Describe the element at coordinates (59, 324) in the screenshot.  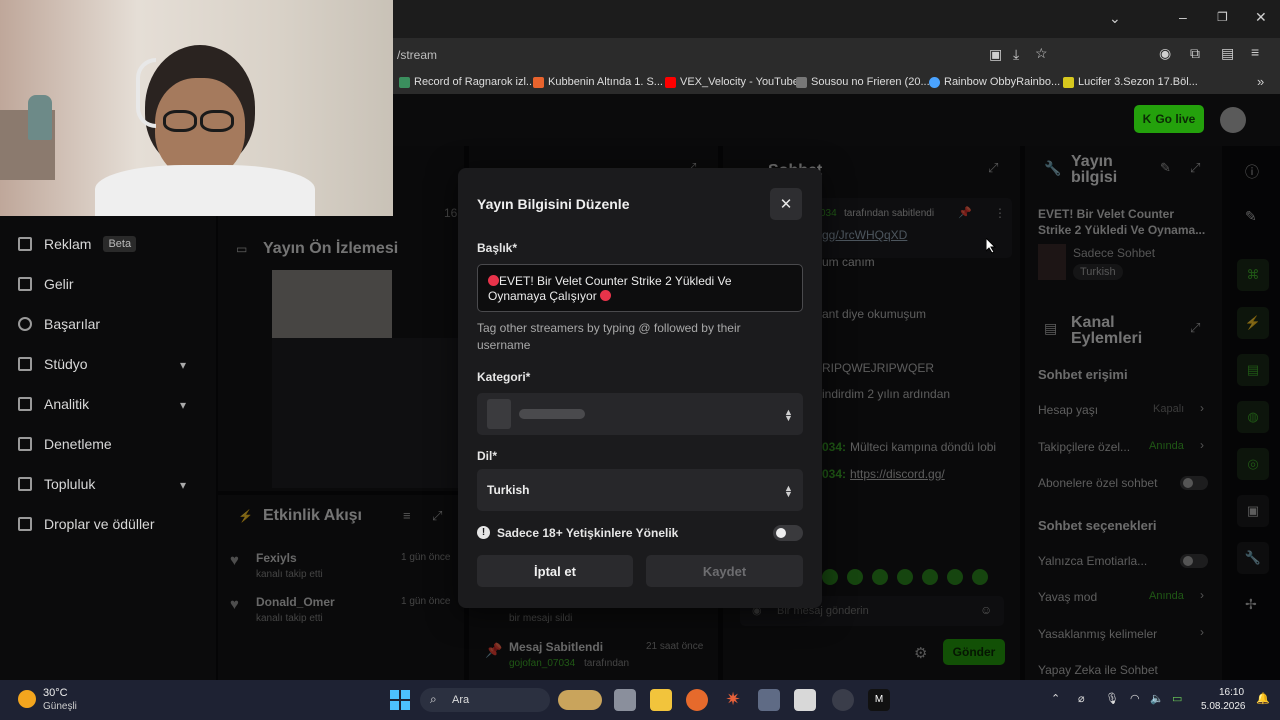
I see `sidebar-item-achievements: Başarılar` at that location.